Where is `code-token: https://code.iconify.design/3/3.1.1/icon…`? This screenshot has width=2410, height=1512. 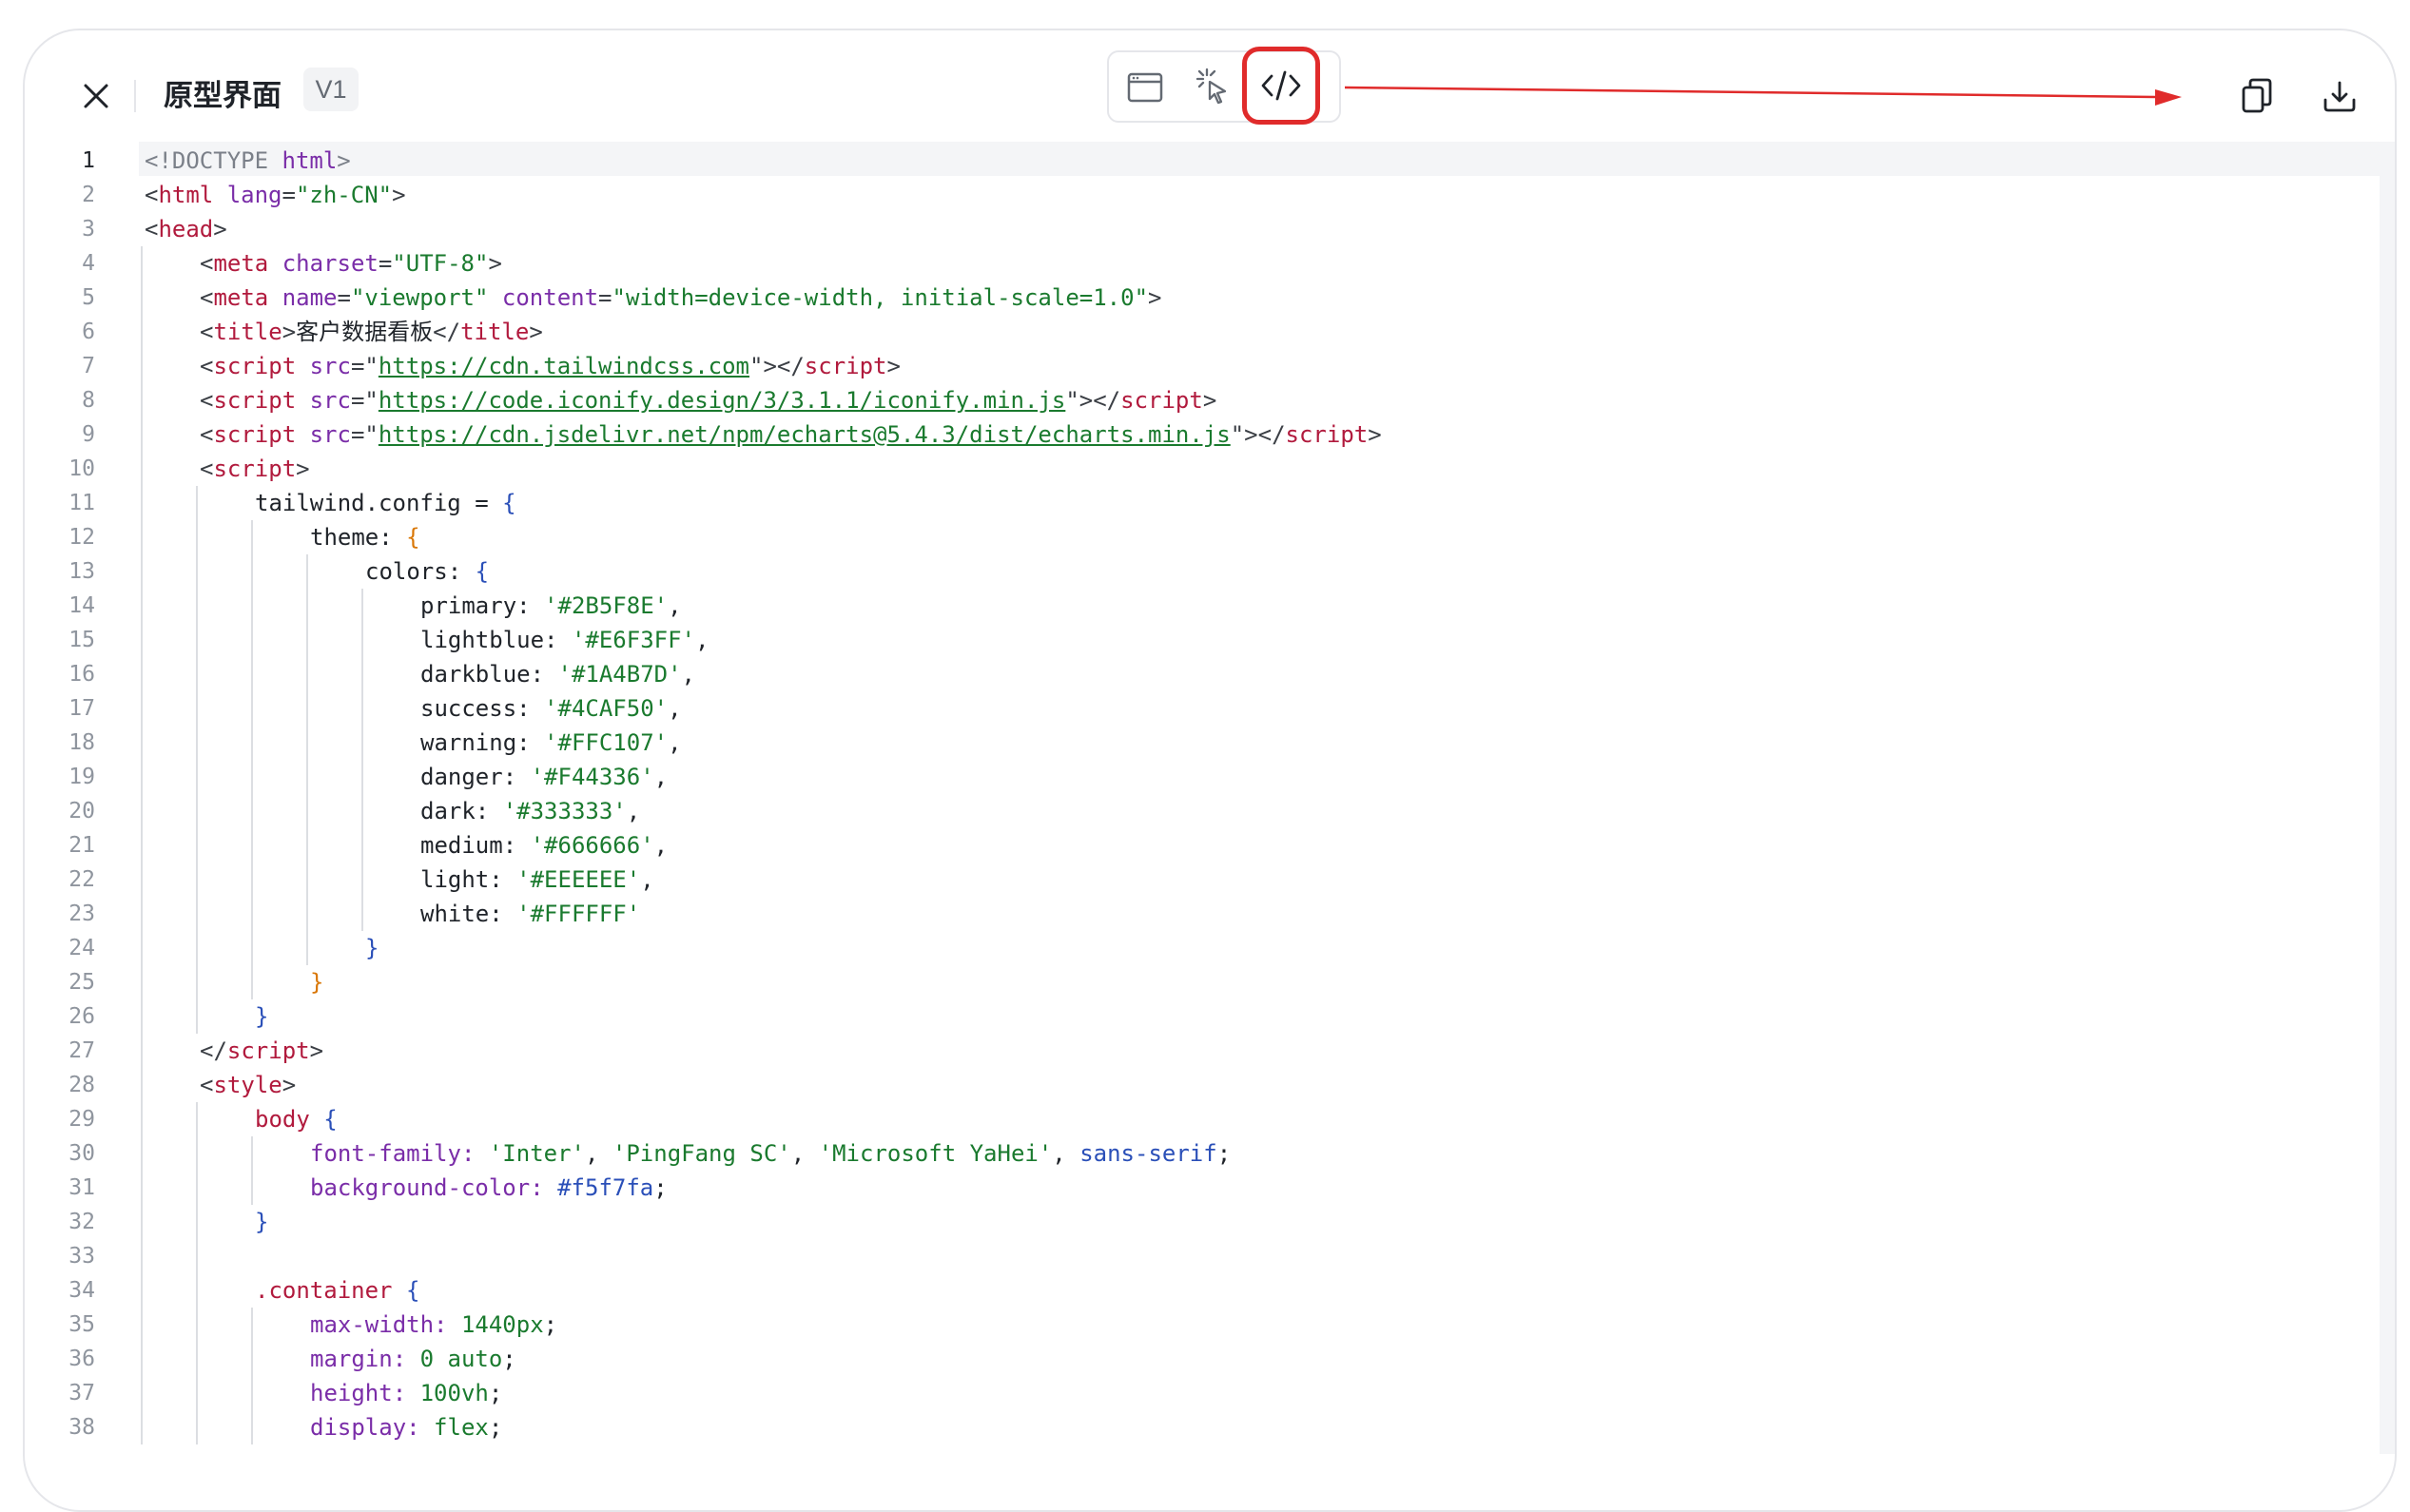 code-token: https://code.iconify.design/3/3.1.1/icon… is located at coordinates (722, 400).